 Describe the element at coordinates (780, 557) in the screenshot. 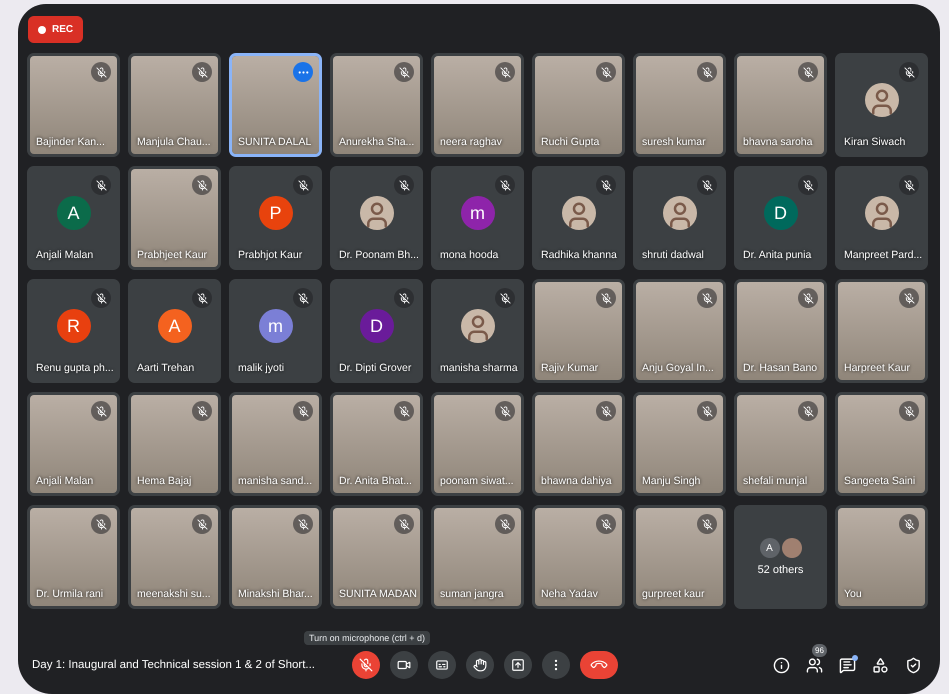

I see `participant-tile: A 52 others` at that location.